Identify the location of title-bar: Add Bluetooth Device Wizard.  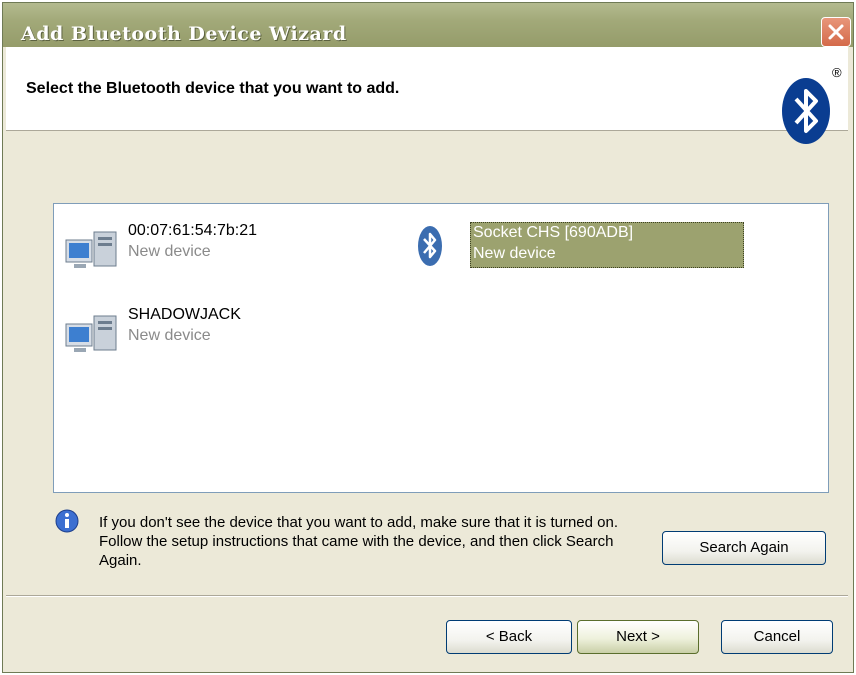
(428, 25).